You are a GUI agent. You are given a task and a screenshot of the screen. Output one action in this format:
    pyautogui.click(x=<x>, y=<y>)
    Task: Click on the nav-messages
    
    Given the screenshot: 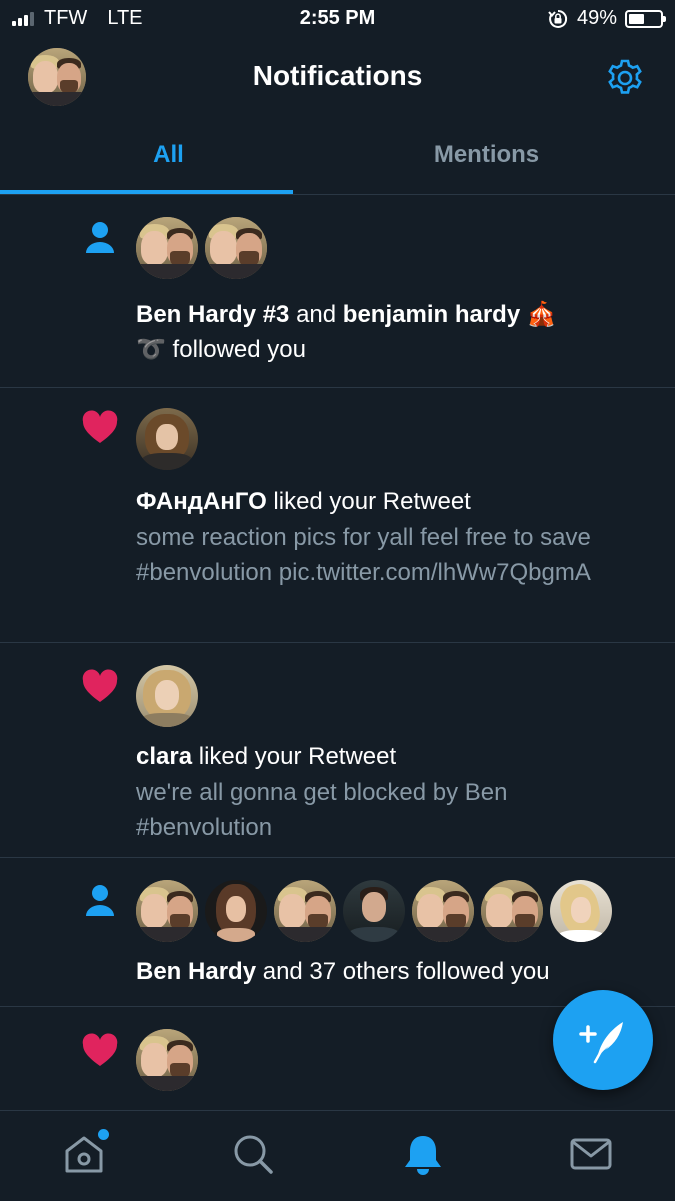 What is the action you would take?
    pyautogui.click(x=591, y=1154)
    